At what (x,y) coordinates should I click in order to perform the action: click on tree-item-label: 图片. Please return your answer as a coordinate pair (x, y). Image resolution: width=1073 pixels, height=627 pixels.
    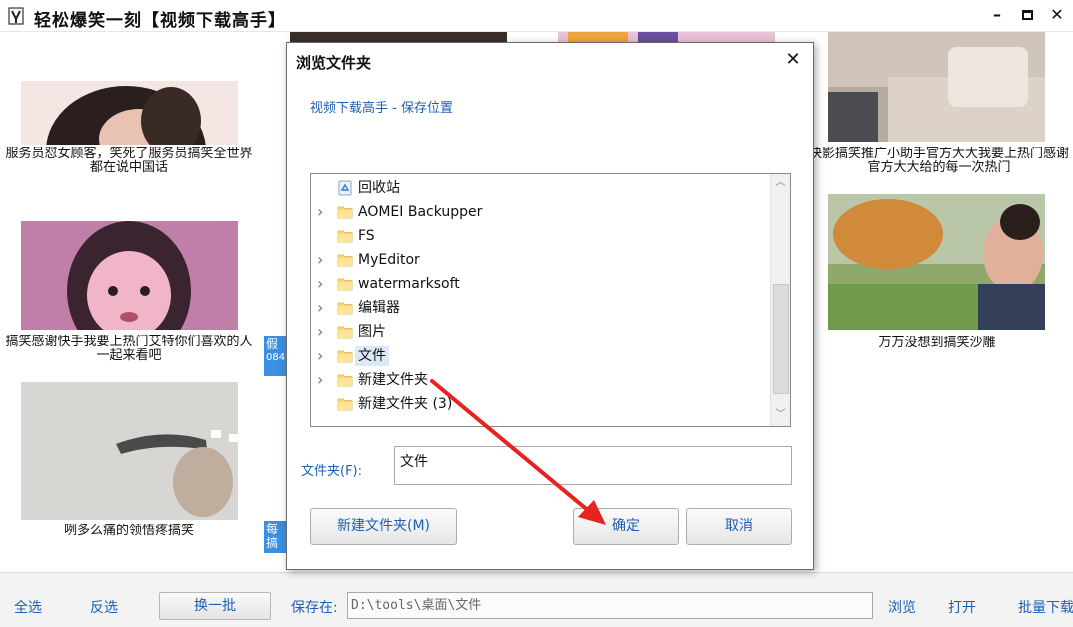
    Looking at the image, I should click on (372, 332).